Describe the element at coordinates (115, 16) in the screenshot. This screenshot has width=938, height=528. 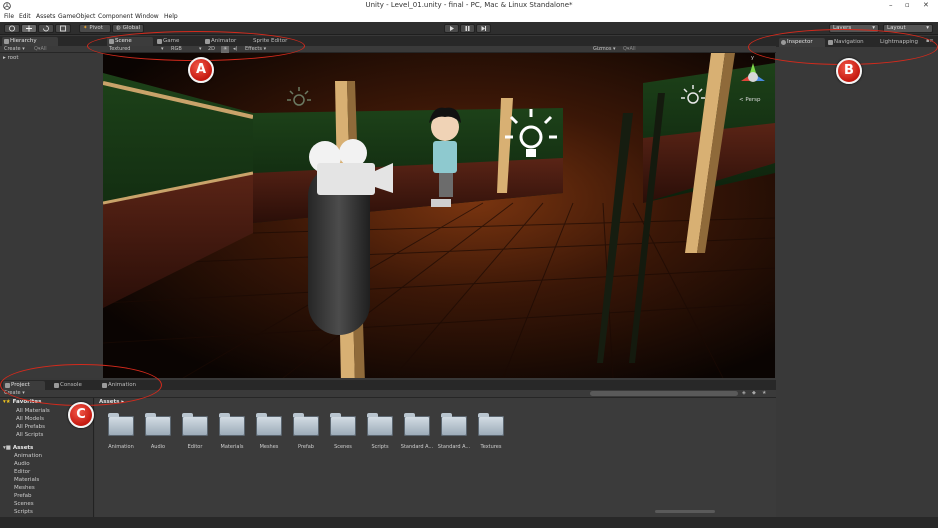
I see `menu-component: Component` at that location.